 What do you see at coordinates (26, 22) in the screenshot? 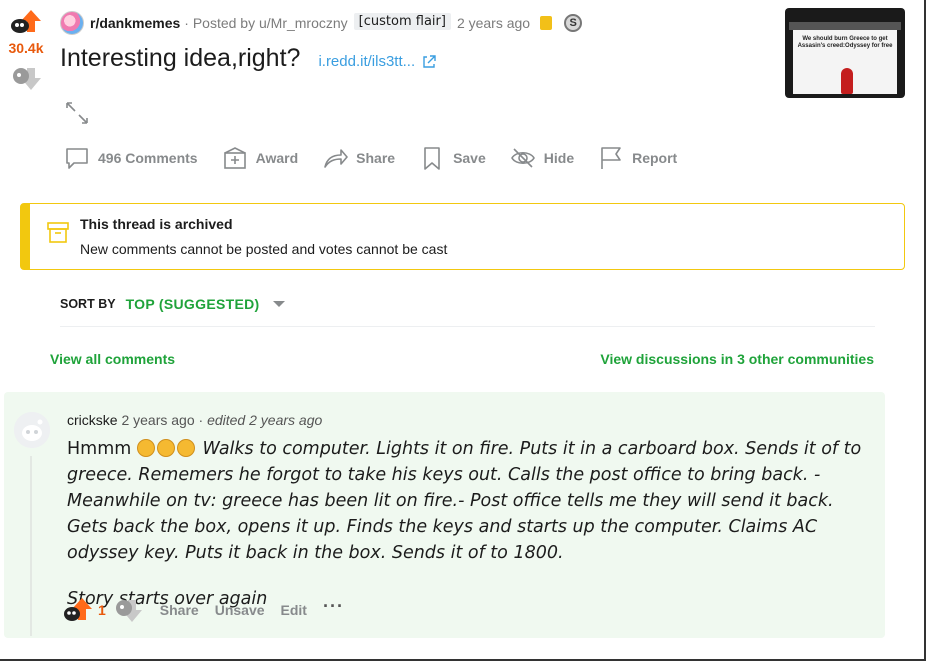
I see `upvote-icon` at bounding box center [26, 22].